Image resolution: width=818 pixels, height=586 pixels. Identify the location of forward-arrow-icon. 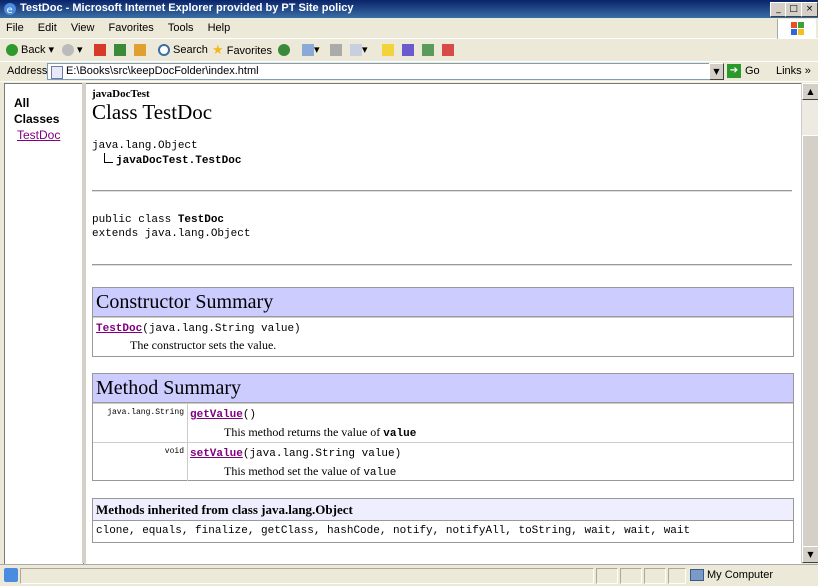
(68, 50).